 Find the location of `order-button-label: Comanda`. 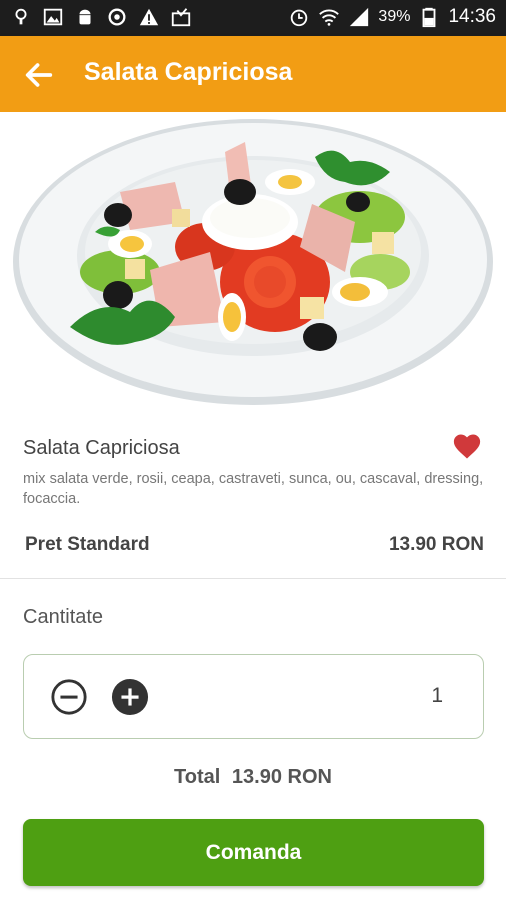

order-button-label: Comanda is located at coordinates (253, 852).